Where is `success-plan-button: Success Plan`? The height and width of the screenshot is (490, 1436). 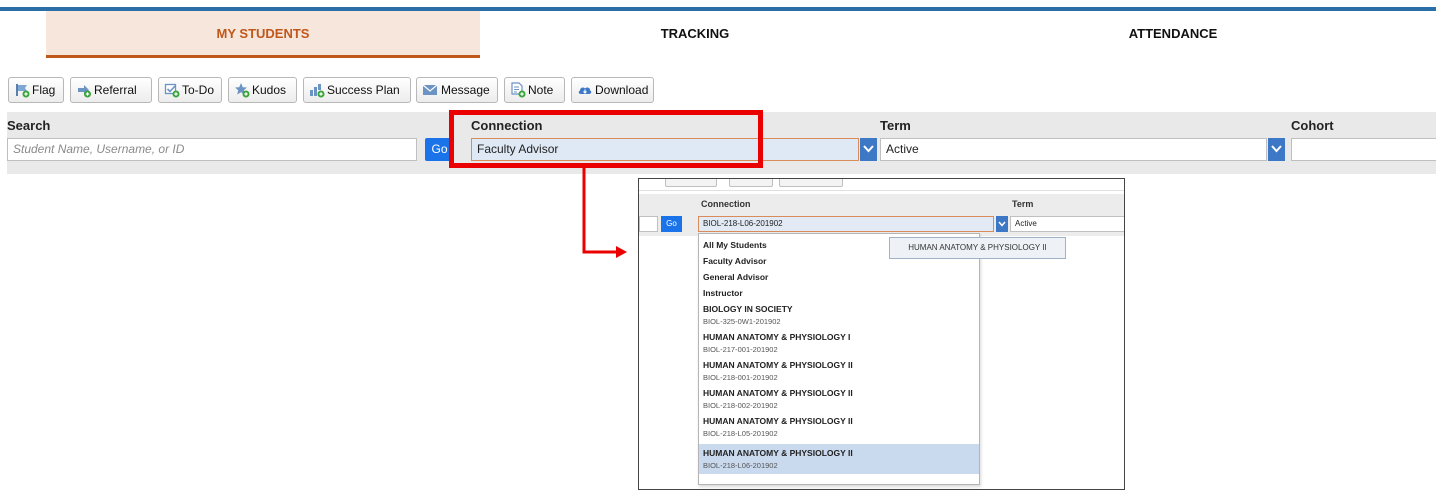 success-plan-button: Success Plan is located at coordinates (357, 90).